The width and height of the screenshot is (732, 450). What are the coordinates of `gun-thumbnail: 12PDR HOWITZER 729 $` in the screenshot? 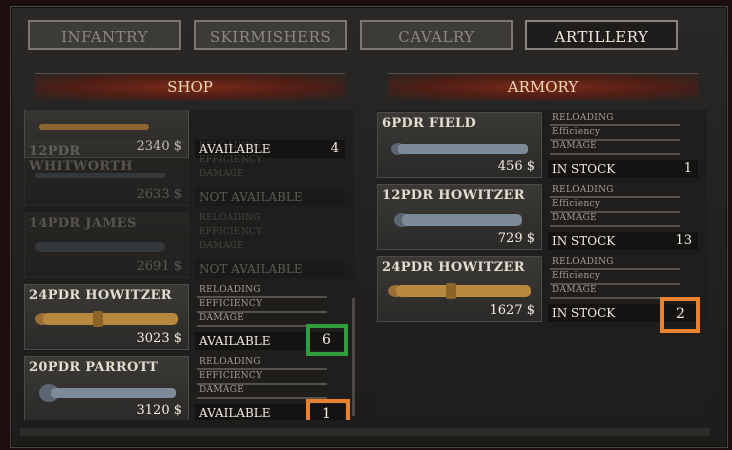 It's located at (459, 217).